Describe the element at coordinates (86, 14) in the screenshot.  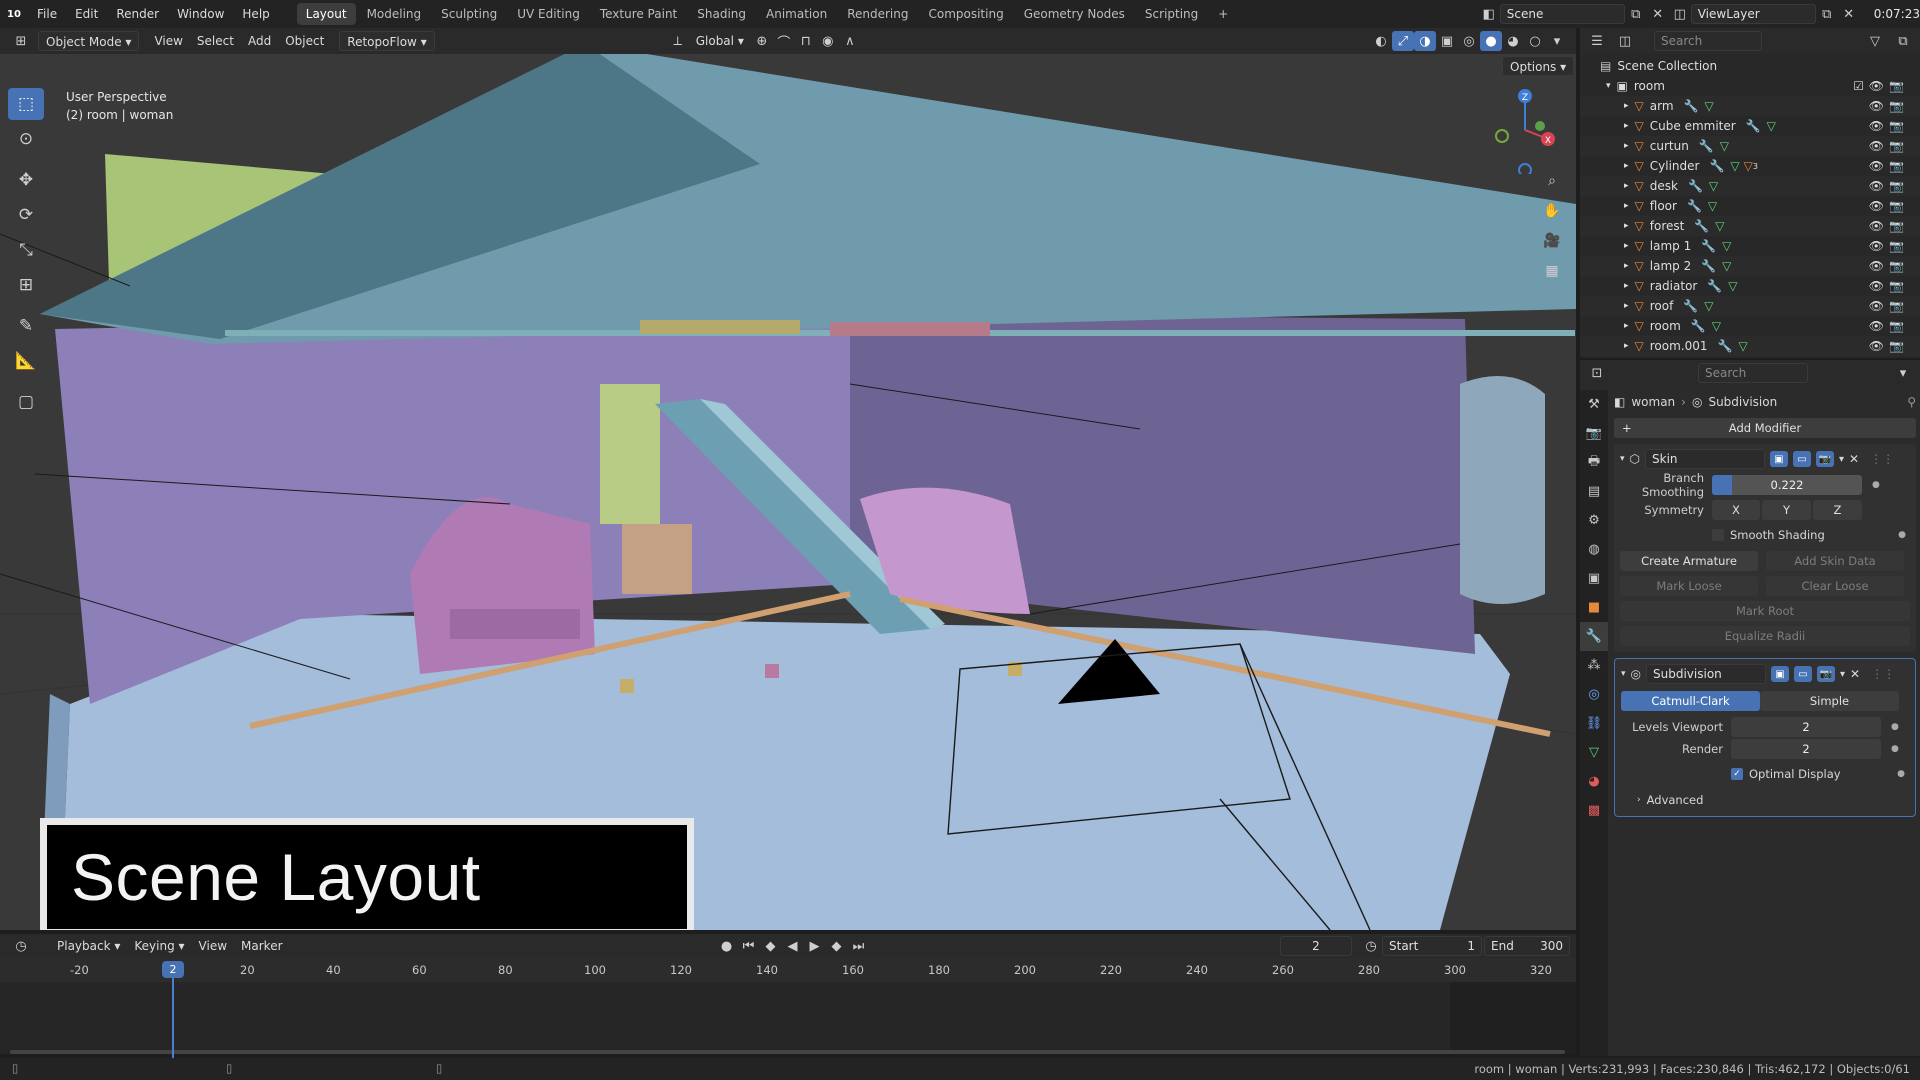
I see `menu-edit: Edit` at that location.